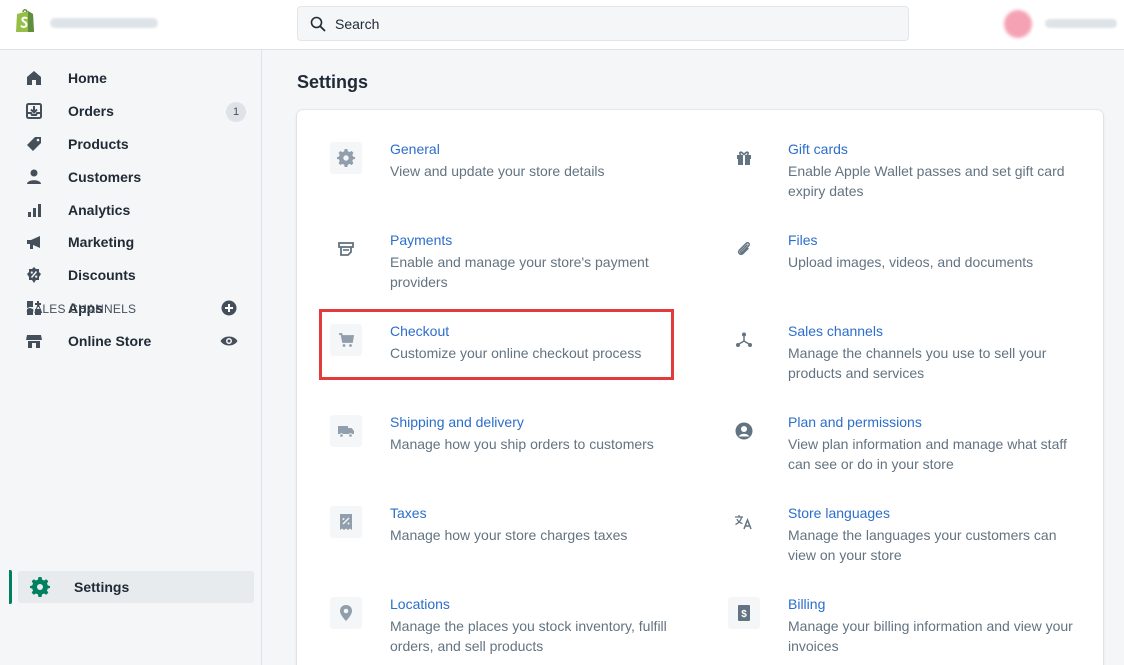 This screenshot has width=1124, height=665. I want to click on setting-title: Payments, so click(421, 240).